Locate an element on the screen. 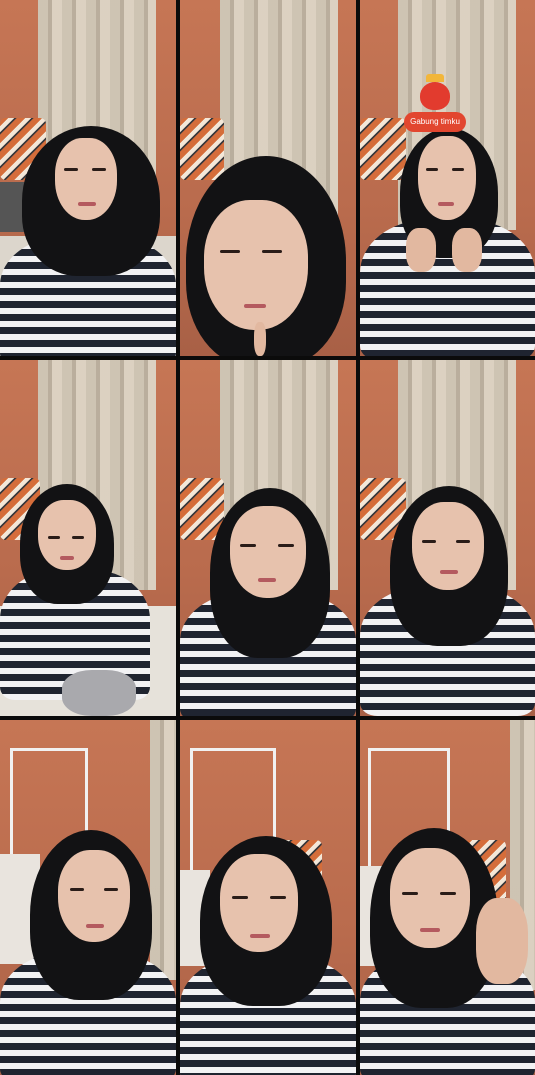 The width and height of the screenshot is (535, 1075). frame-r1c1 is located at coordinates (88, 178).